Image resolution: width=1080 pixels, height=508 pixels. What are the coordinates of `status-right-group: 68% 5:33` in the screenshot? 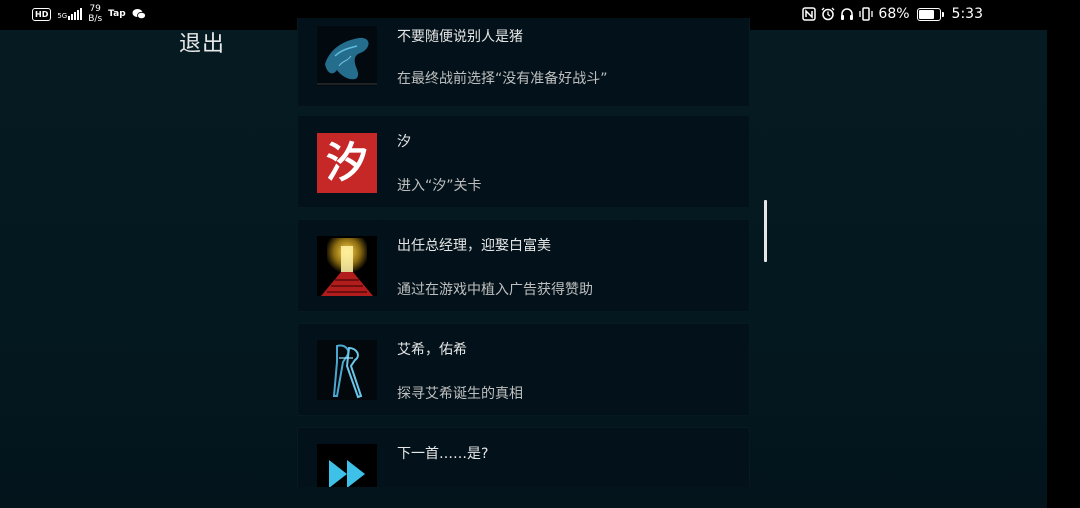 It's located at (892, 14).